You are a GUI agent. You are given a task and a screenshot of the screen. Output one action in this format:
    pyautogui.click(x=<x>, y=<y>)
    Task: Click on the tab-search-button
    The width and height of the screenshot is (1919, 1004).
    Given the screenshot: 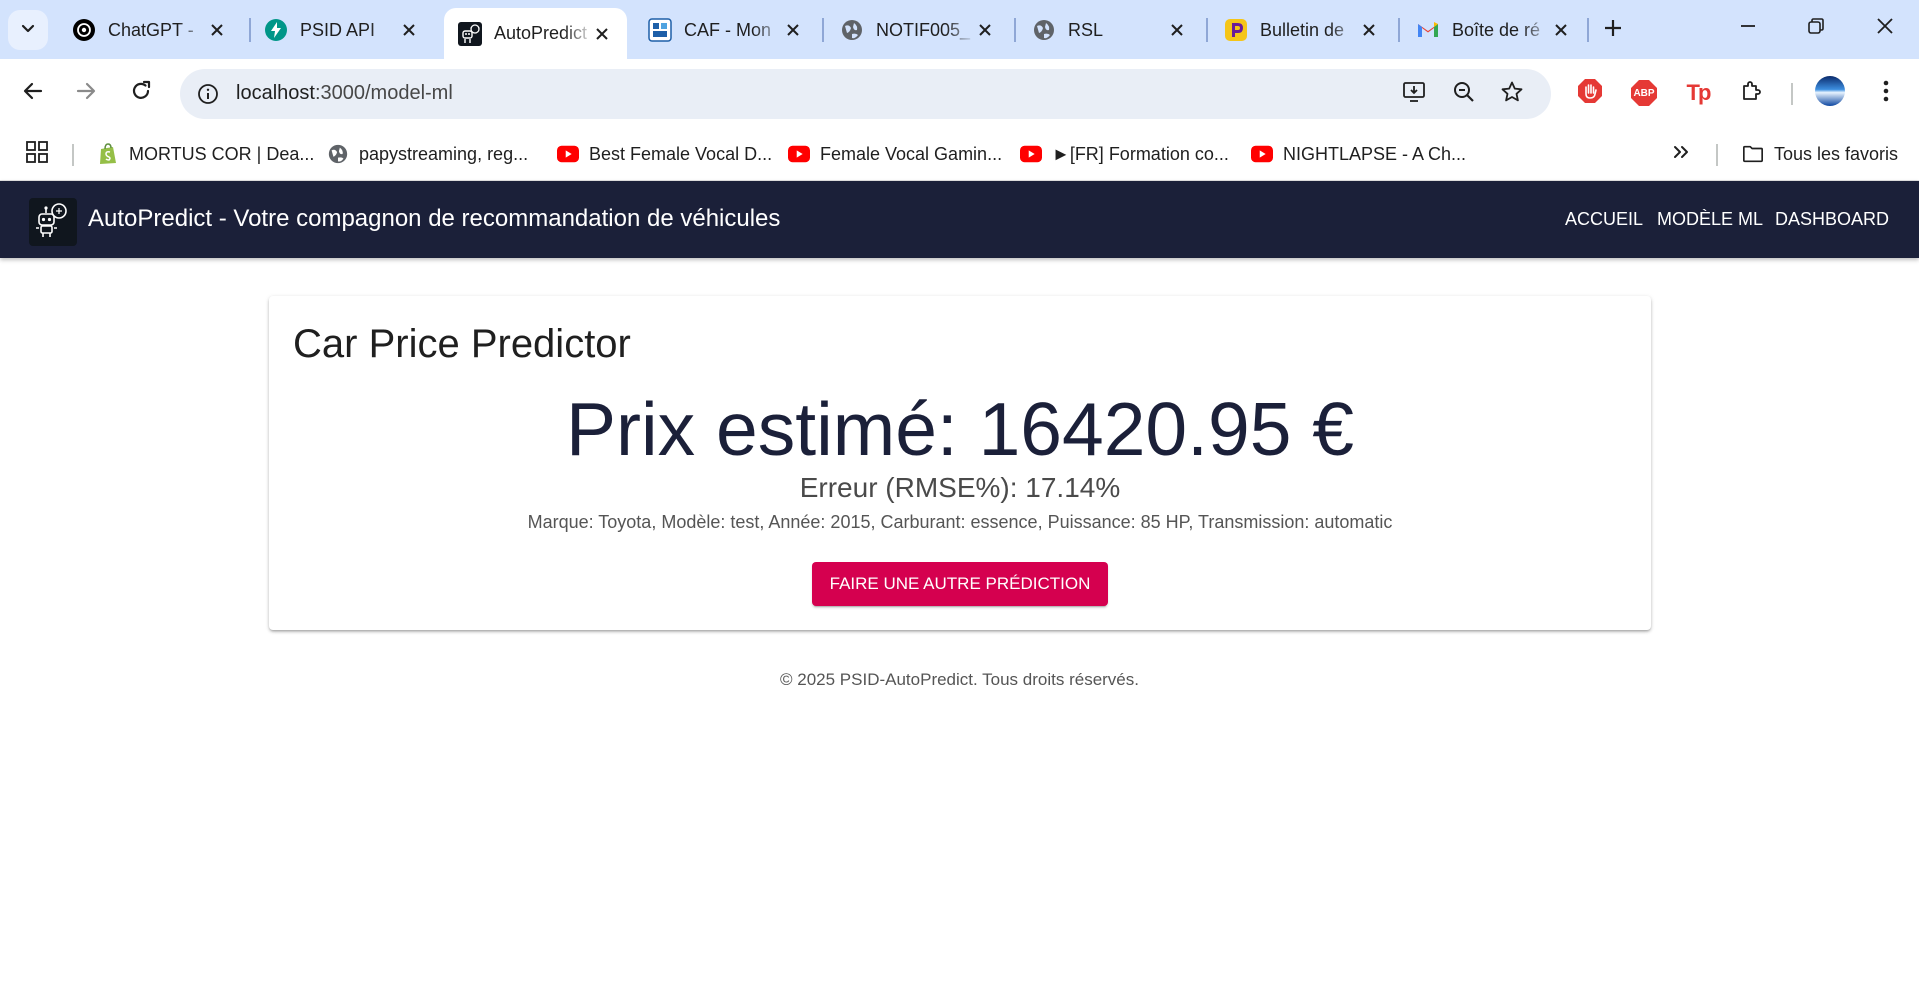 What is the action you would take?
    pyautogui.click(x=28, y=30)
    